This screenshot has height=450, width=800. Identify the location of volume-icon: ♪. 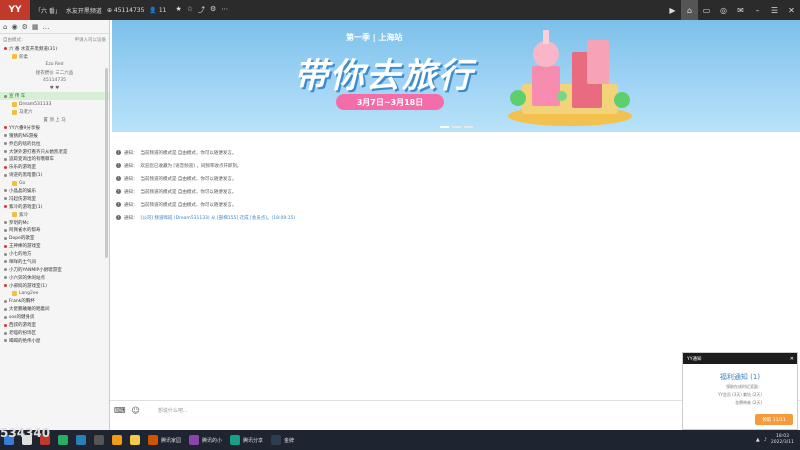
(765, 440).